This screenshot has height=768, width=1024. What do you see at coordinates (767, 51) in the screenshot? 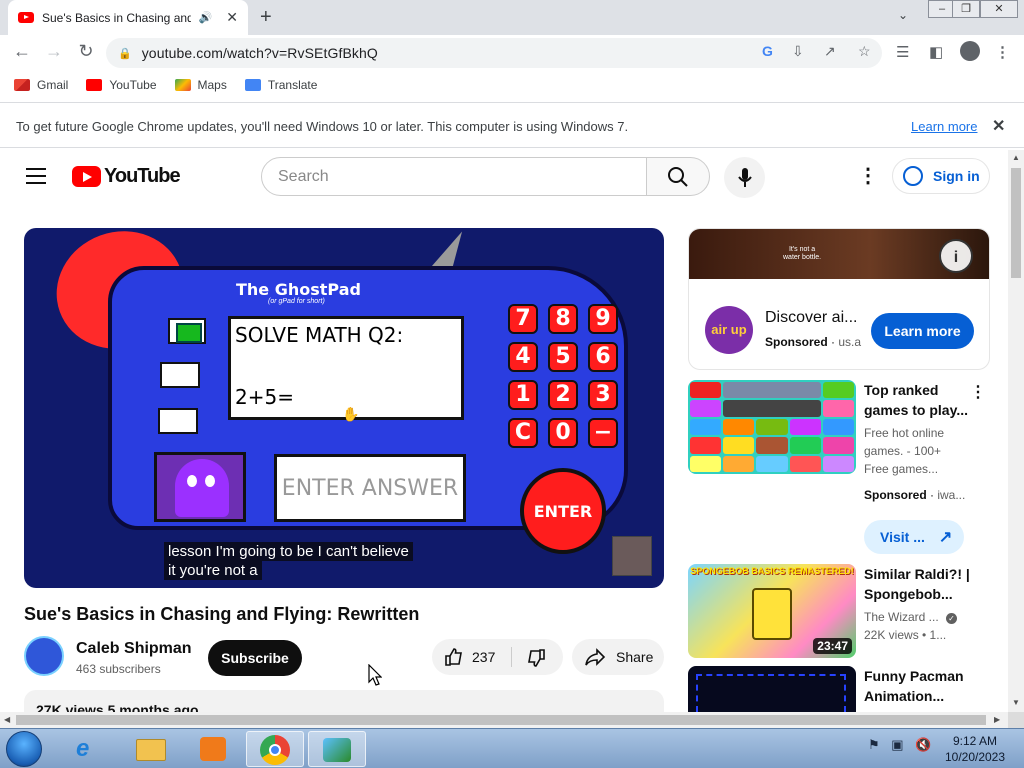
I see `google-lens-icon: G` at bounding box center [767, 51].